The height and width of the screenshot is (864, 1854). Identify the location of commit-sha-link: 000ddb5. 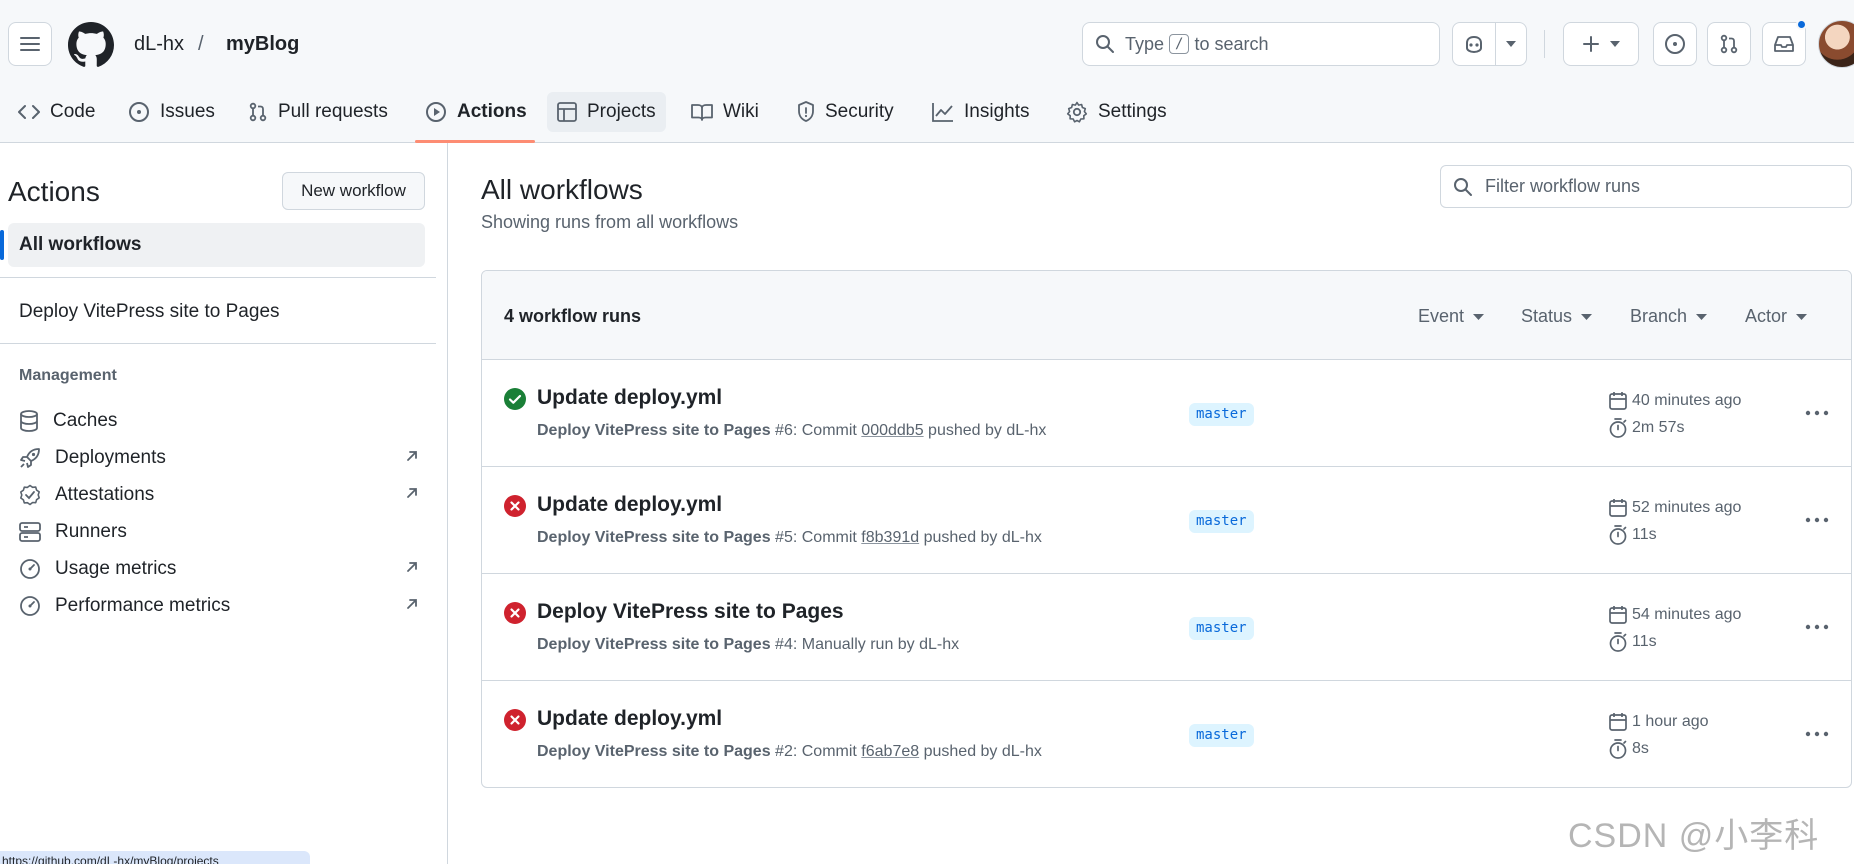
(892, 430).